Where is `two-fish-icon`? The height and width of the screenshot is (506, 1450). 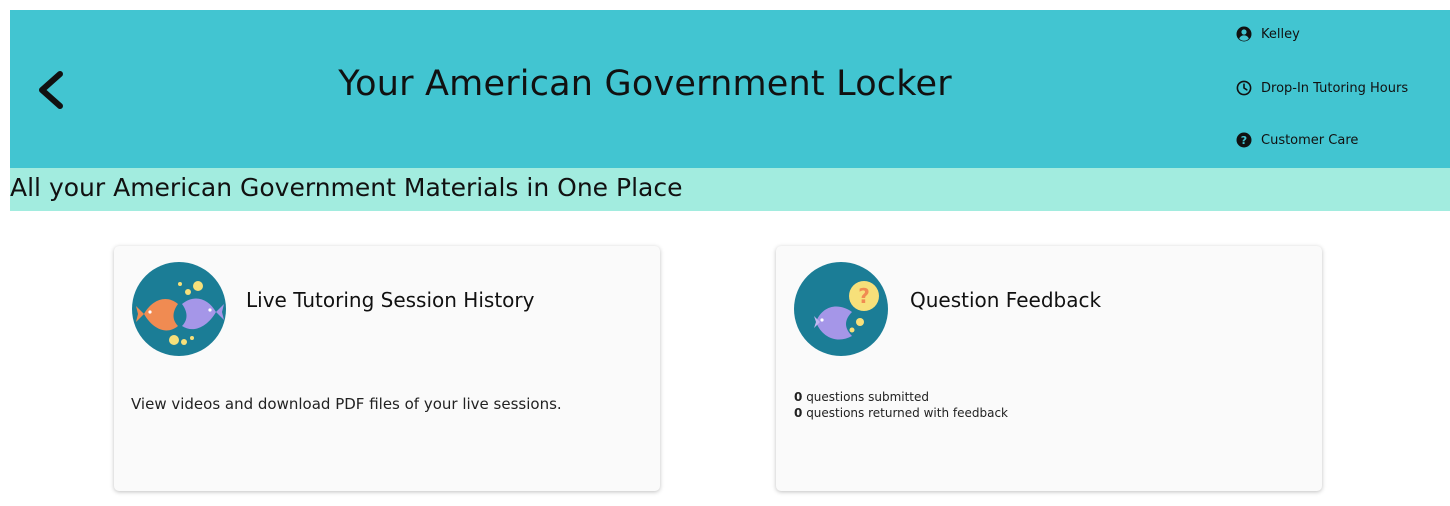
two-fish-icon is located at coordinates (179, 309).